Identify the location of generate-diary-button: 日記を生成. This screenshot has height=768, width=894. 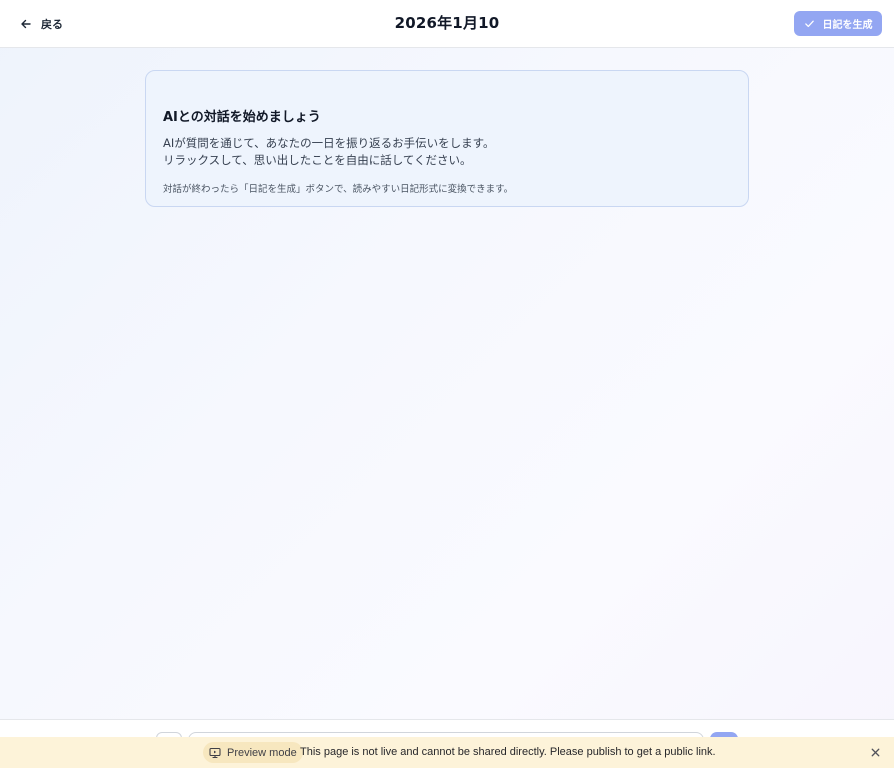
(838, 23).